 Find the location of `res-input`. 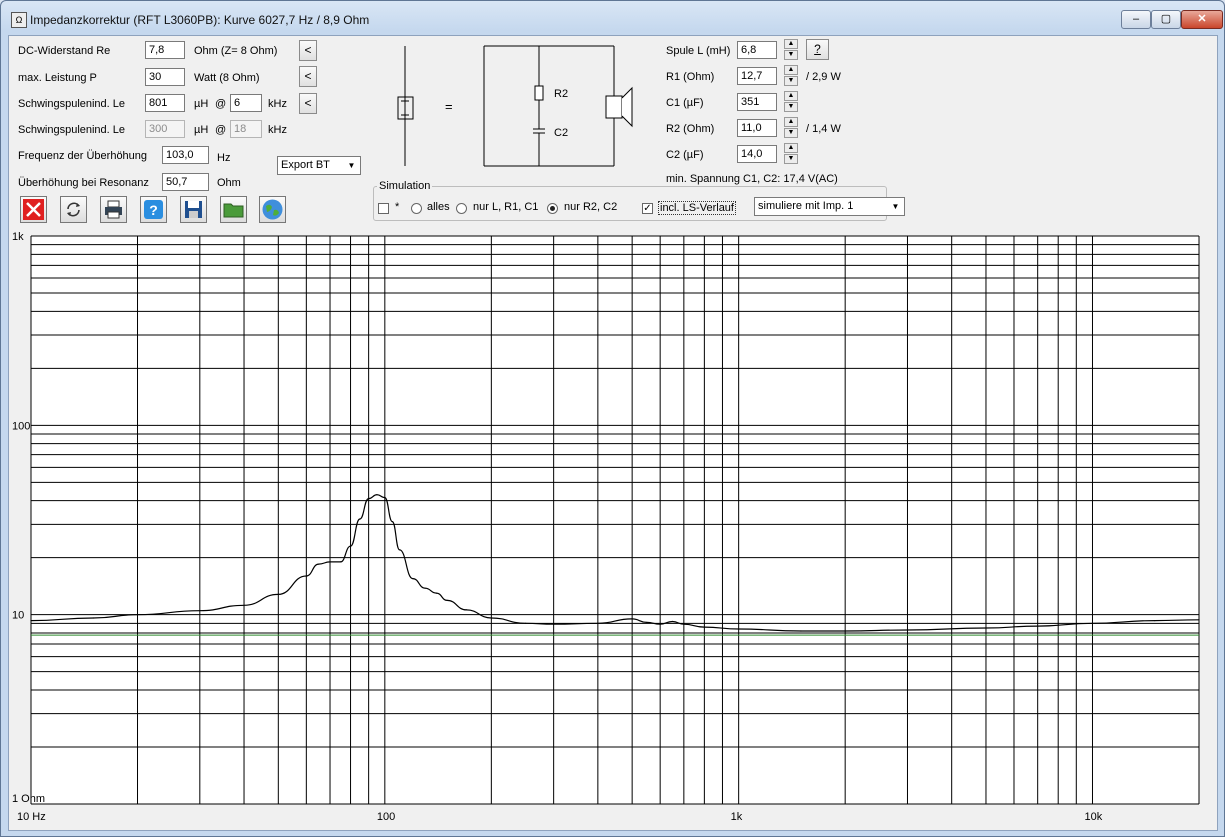

res-input is located at coordinates (185, 182).